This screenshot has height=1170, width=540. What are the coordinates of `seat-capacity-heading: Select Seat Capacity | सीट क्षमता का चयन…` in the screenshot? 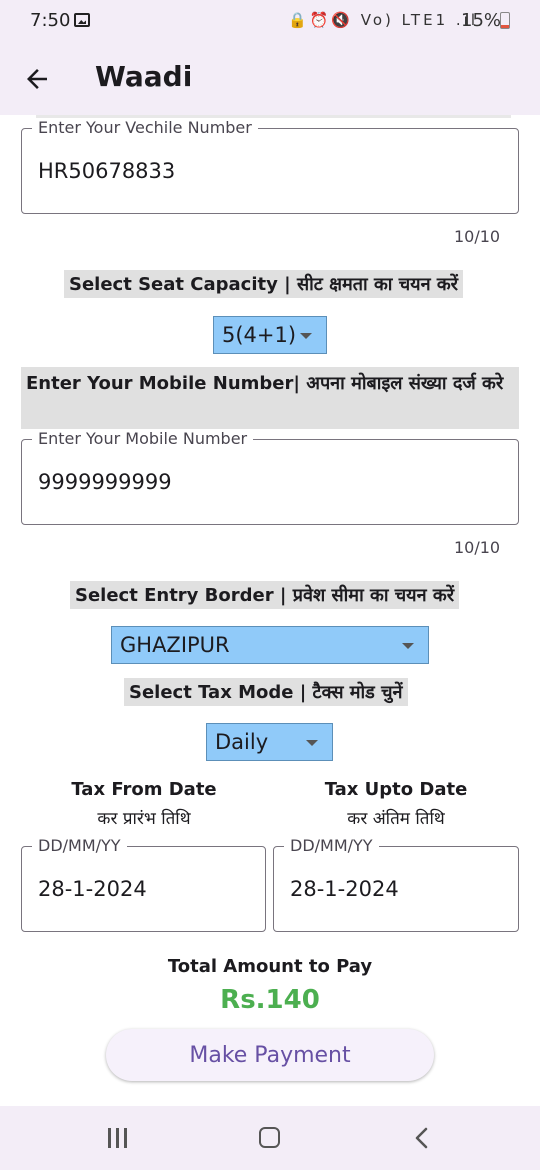 It's located at (264, 284).